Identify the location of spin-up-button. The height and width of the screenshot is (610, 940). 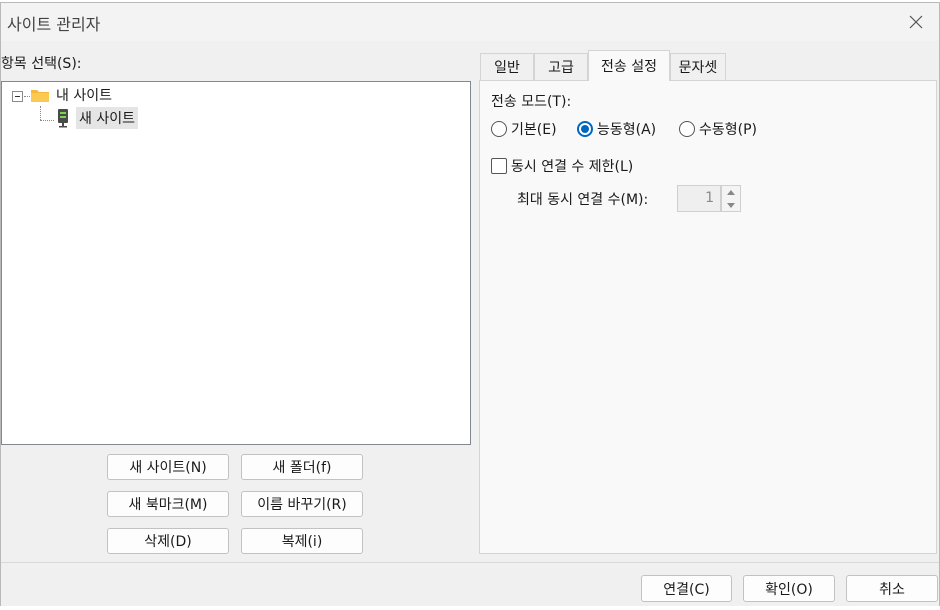
(731, 192).